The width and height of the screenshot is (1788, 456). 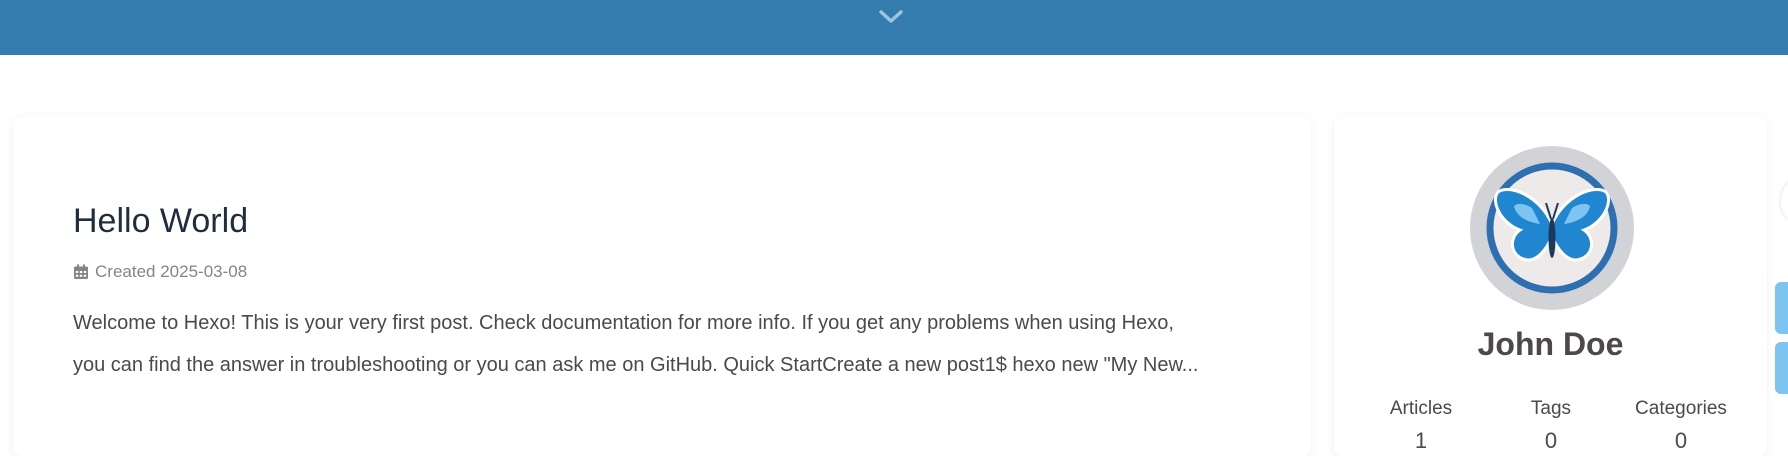 I want to click on stat-tags: Tags 0, so click(x=1551, y=426).